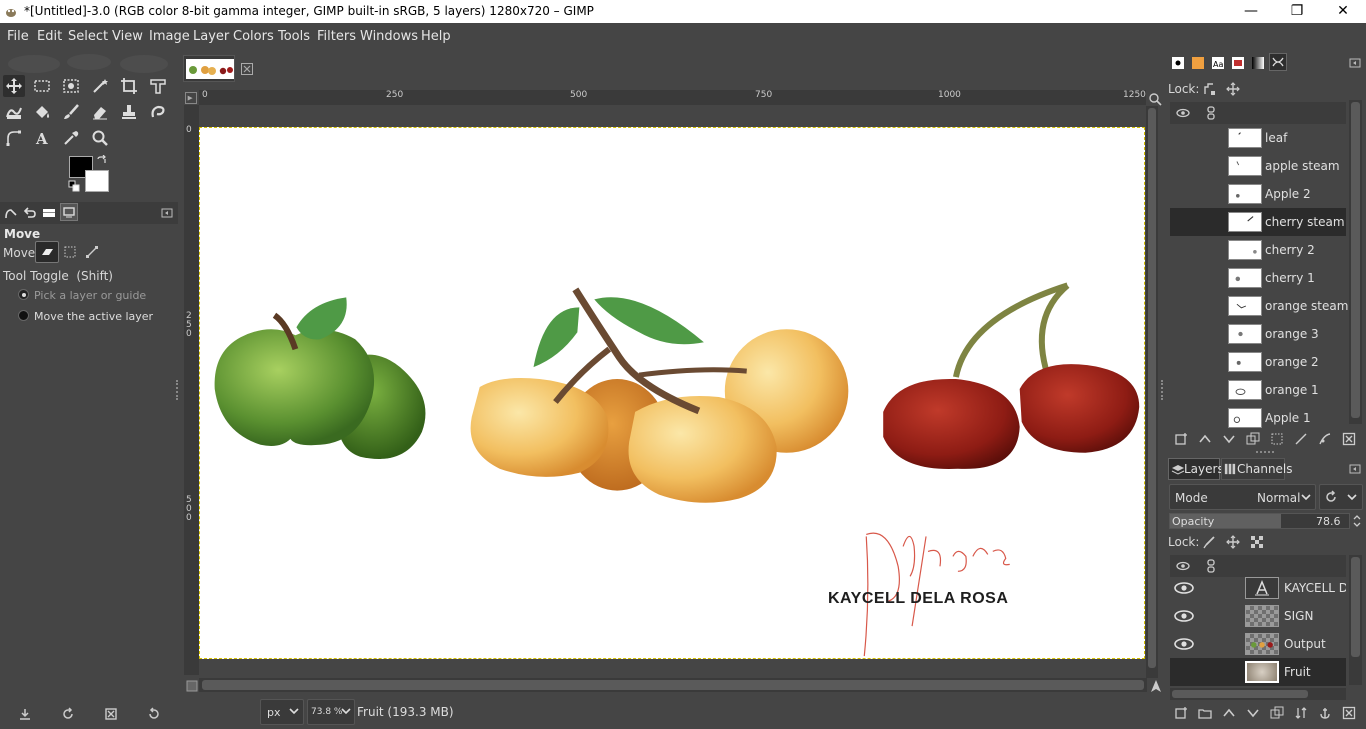 The height and width of the screenshot is (729, 1366). What do you see at coordinates (1258, 138) in the screenshot?
I see `path-layer-row: leaf` at bounding box center [1258, 138].